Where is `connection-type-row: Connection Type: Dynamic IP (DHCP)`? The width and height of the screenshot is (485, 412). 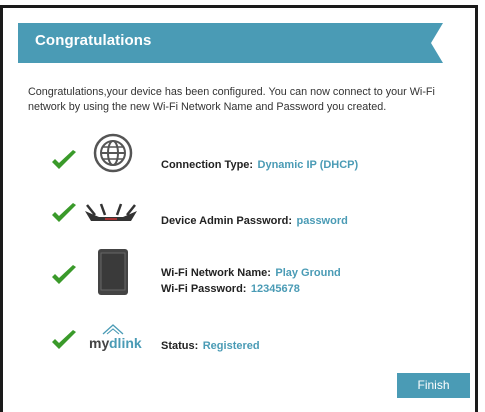
connection-type-row: Connection Type: Dynamic IP (DHCP) is located at coordinates (238, 158).